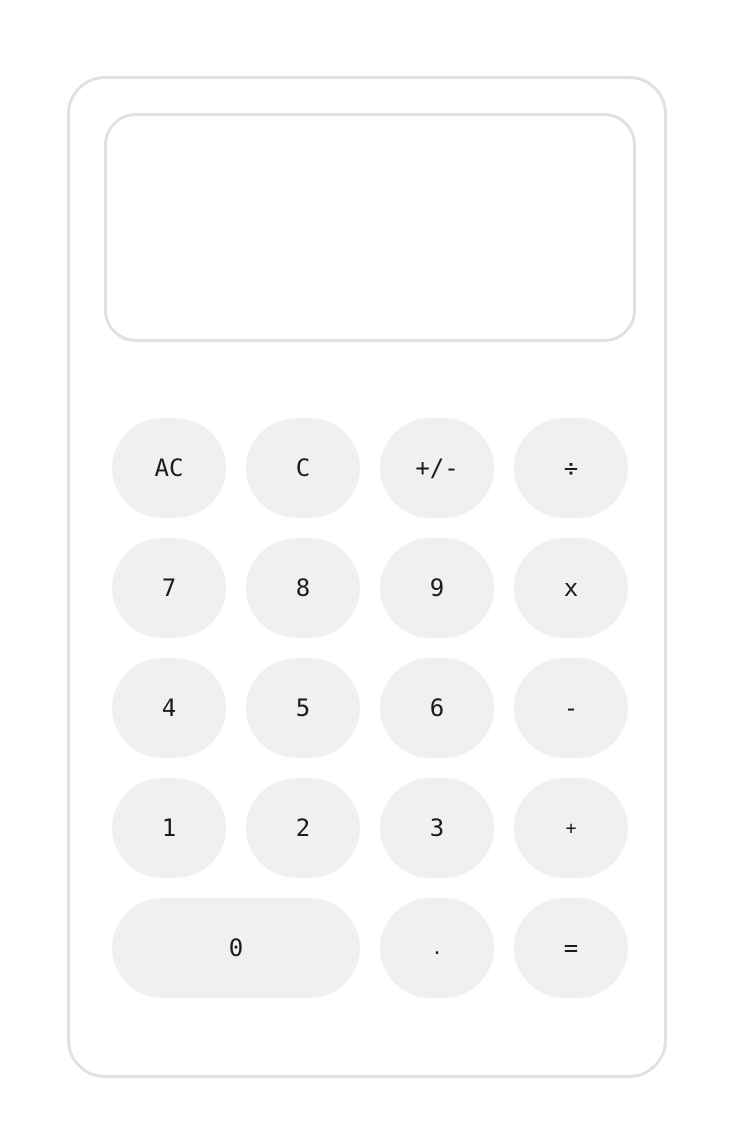  Describe the element at coordinates (437, 468) in the screenshot. I see `negate-button: +/-` at that location.